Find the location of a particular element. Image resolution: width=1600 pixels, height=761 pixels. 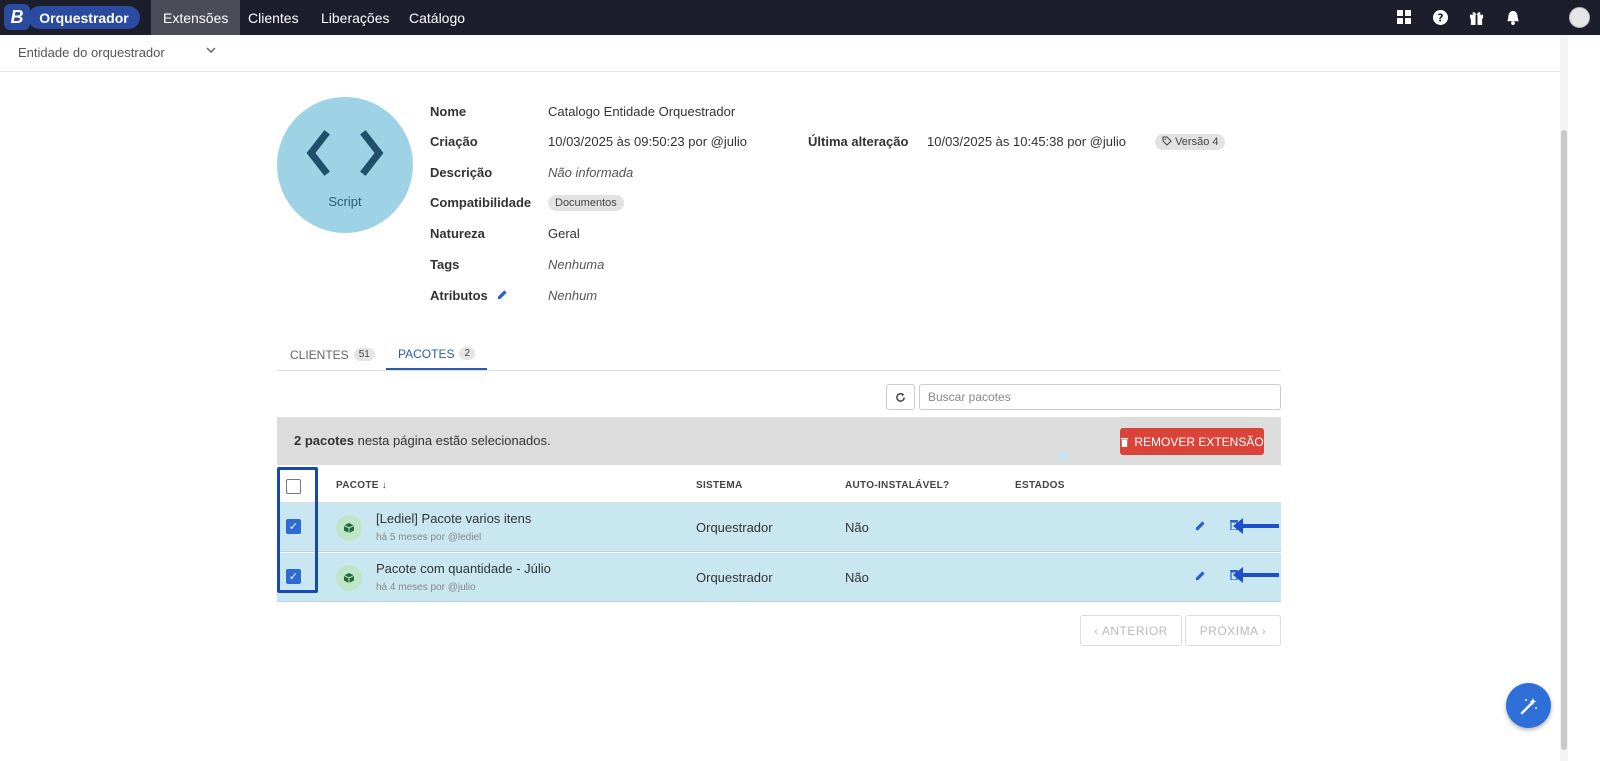

tab-clientes: CLIENTES 51 is located at coordinates (332, 354).